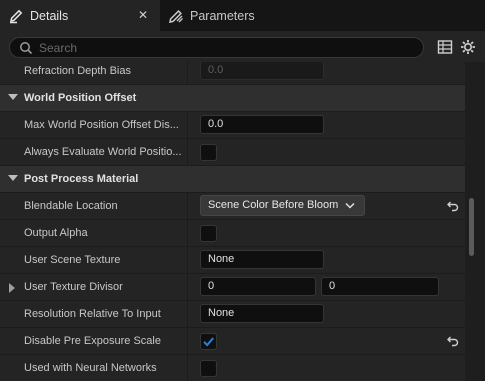 This screenshot has height=381, width=485. Describe the element at coordinates (350, 205) in the screenshot. I see `chevron-down-icon` at that location.